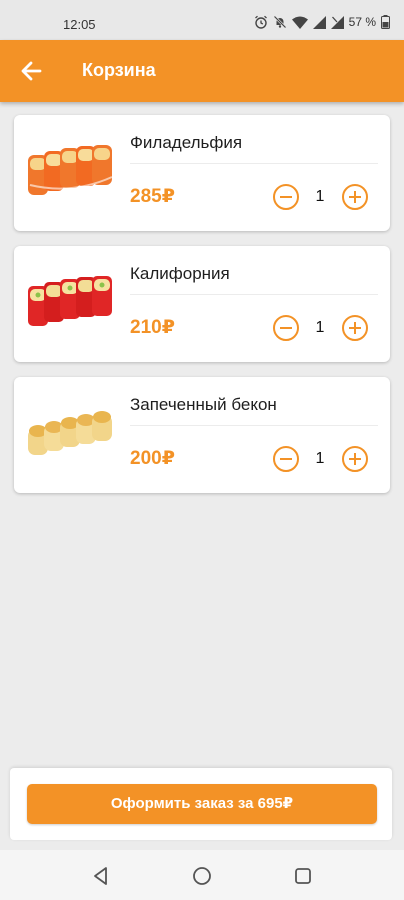 This screenshot has width=404, height=900. I want to click on battery-icon, so click(385, 22).